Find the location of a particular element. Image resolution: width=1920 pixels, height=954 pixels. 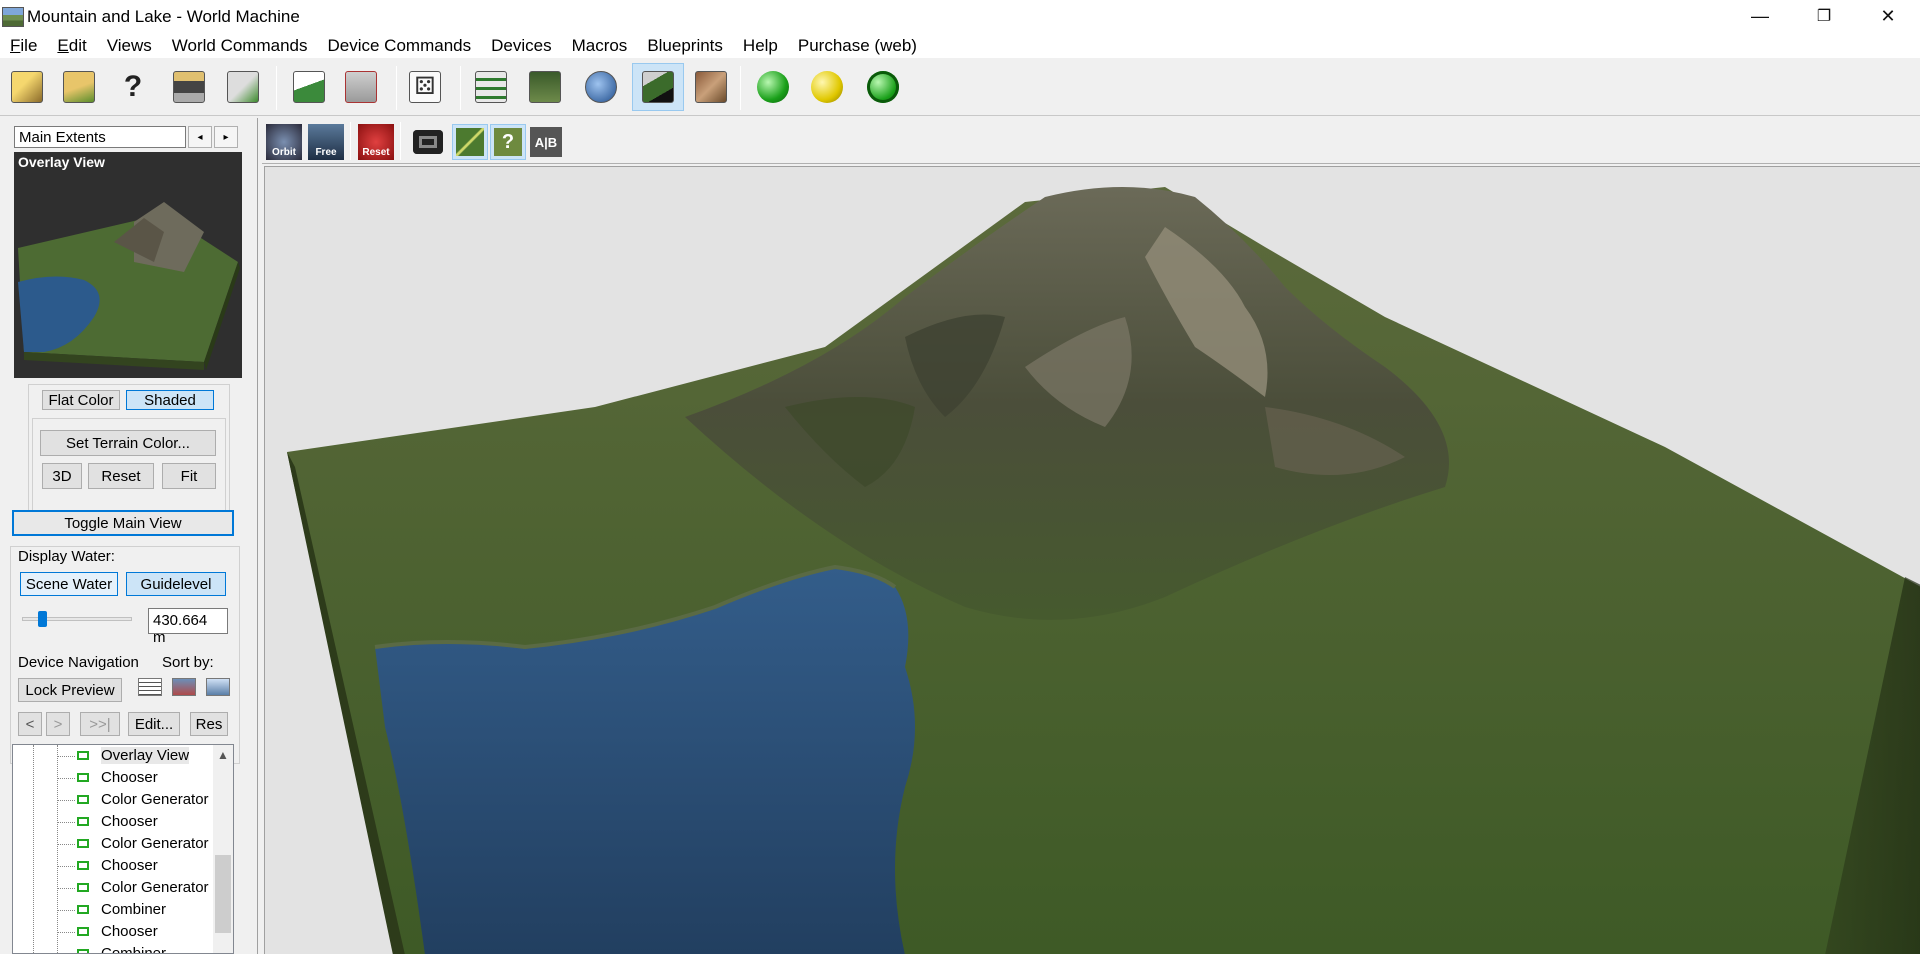

layout-view-button is located at coordinates (545, 87).